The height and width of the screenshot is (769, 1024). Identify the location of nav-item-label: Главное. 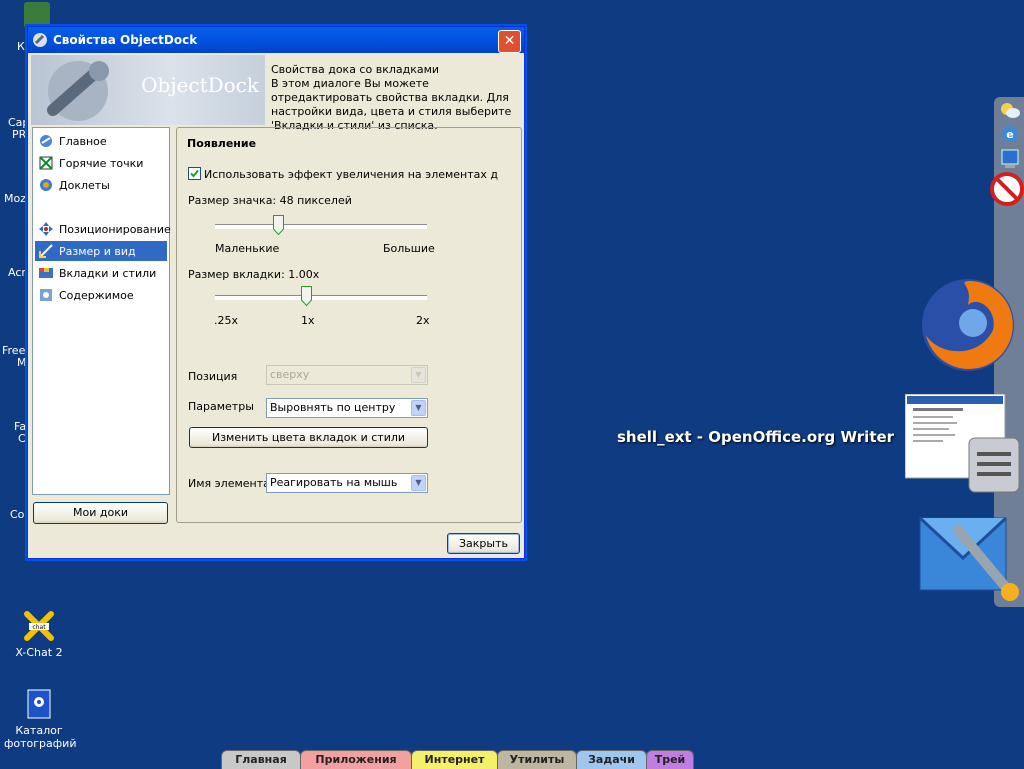
(83, 141).